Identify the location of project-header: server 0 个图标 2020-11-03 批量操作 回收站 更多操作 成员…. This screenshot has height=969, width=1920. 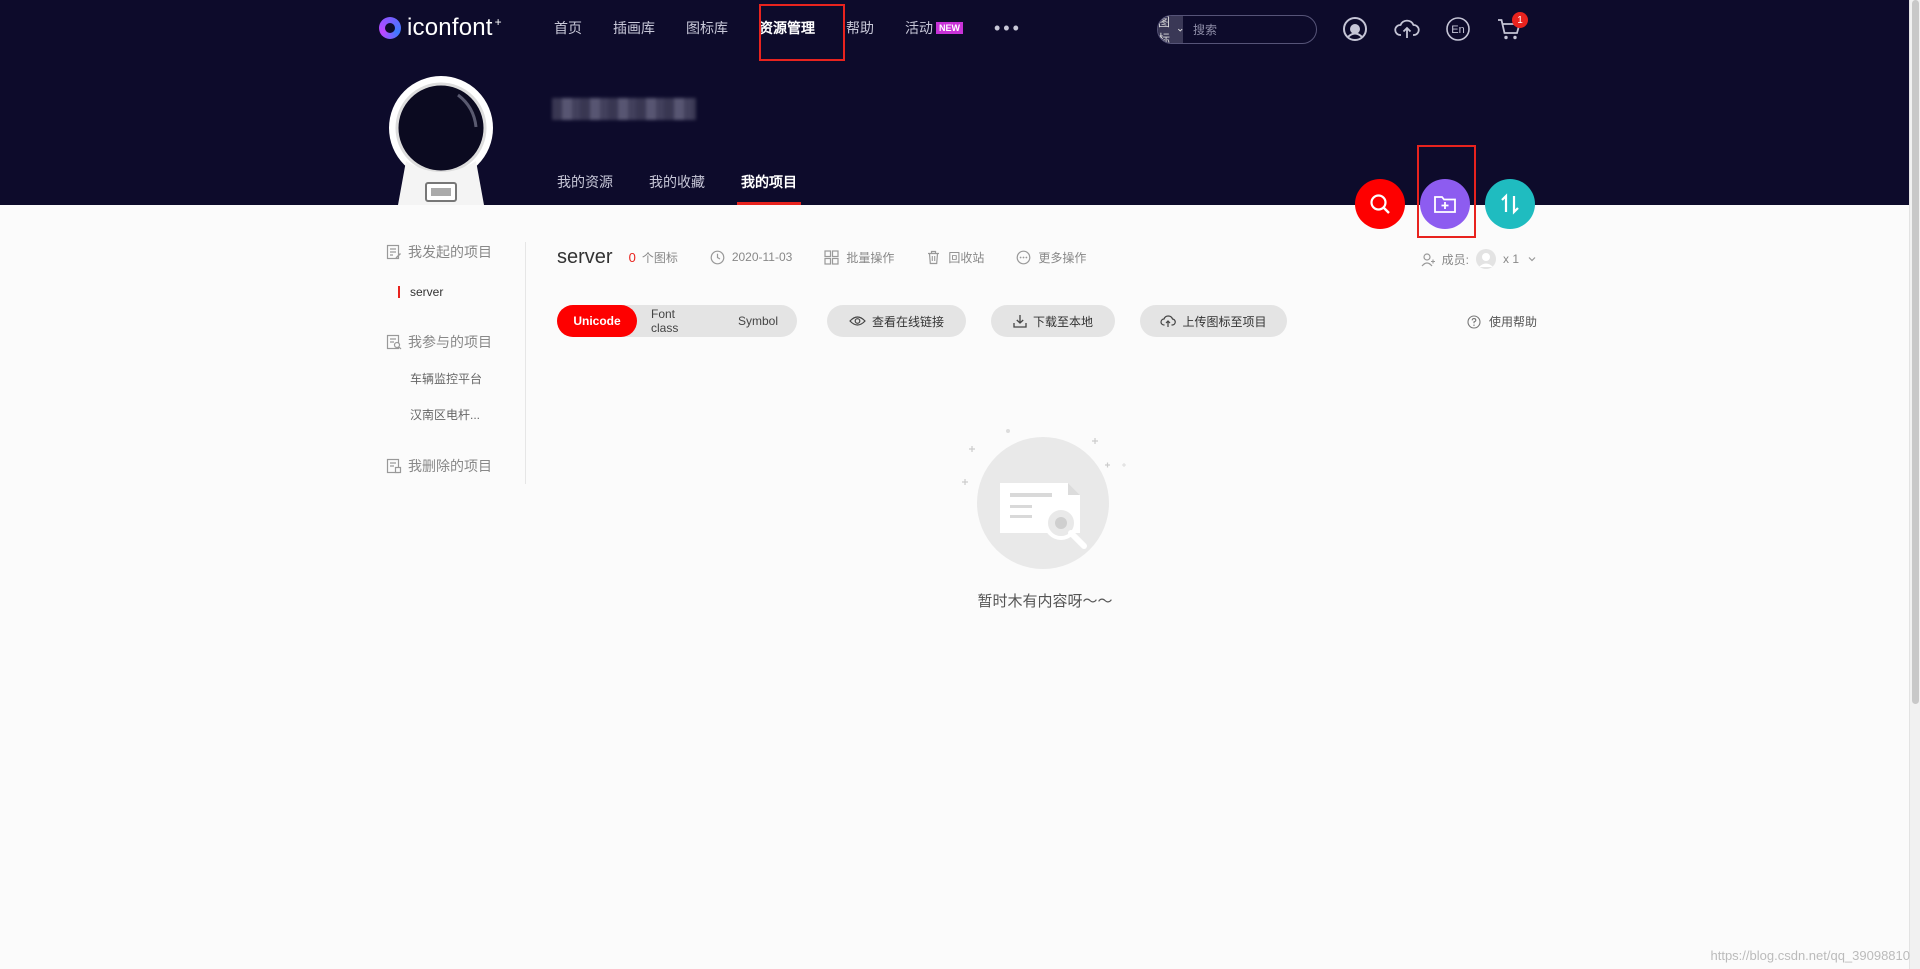
(1047, 257).